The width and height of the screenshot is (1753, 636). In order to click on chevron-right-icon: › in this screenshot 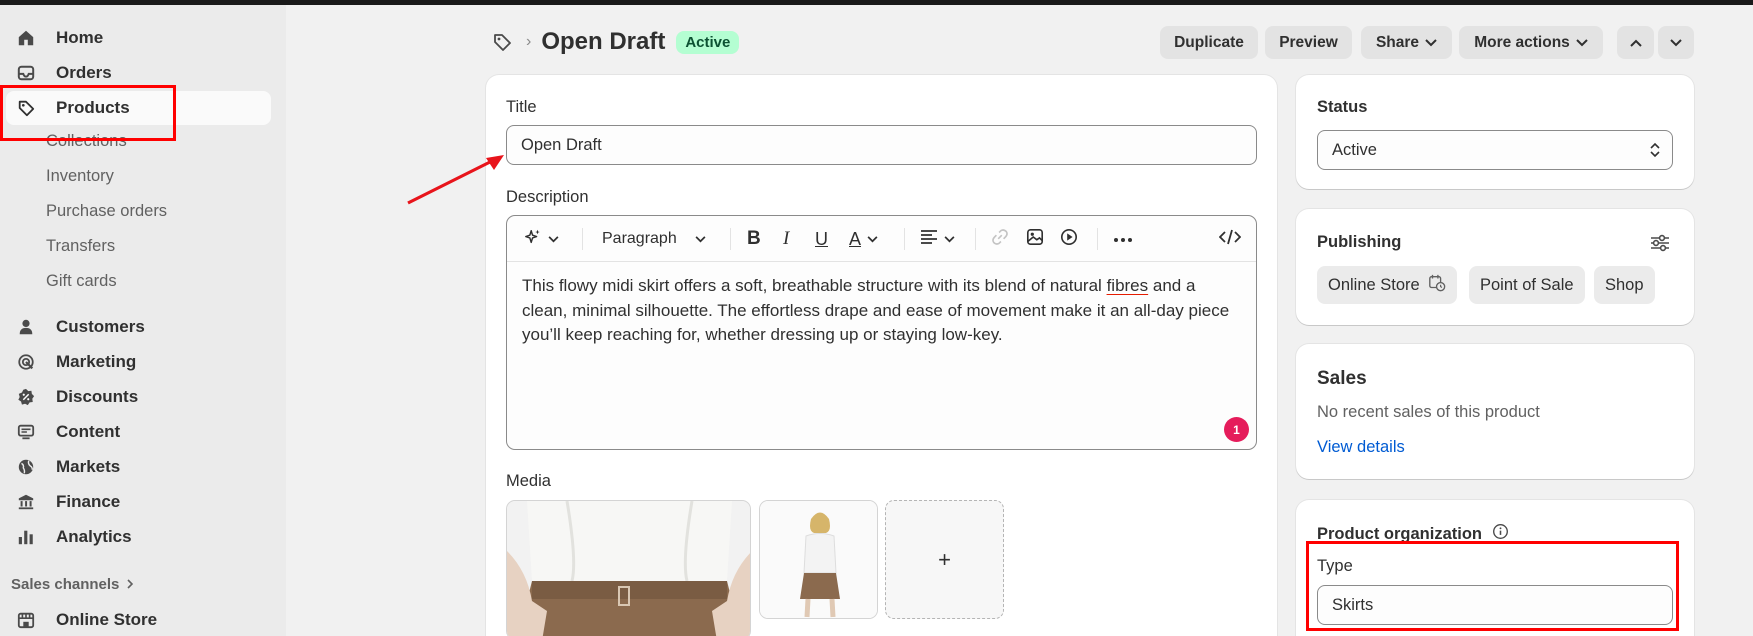, I will do `click(529, 41)`.